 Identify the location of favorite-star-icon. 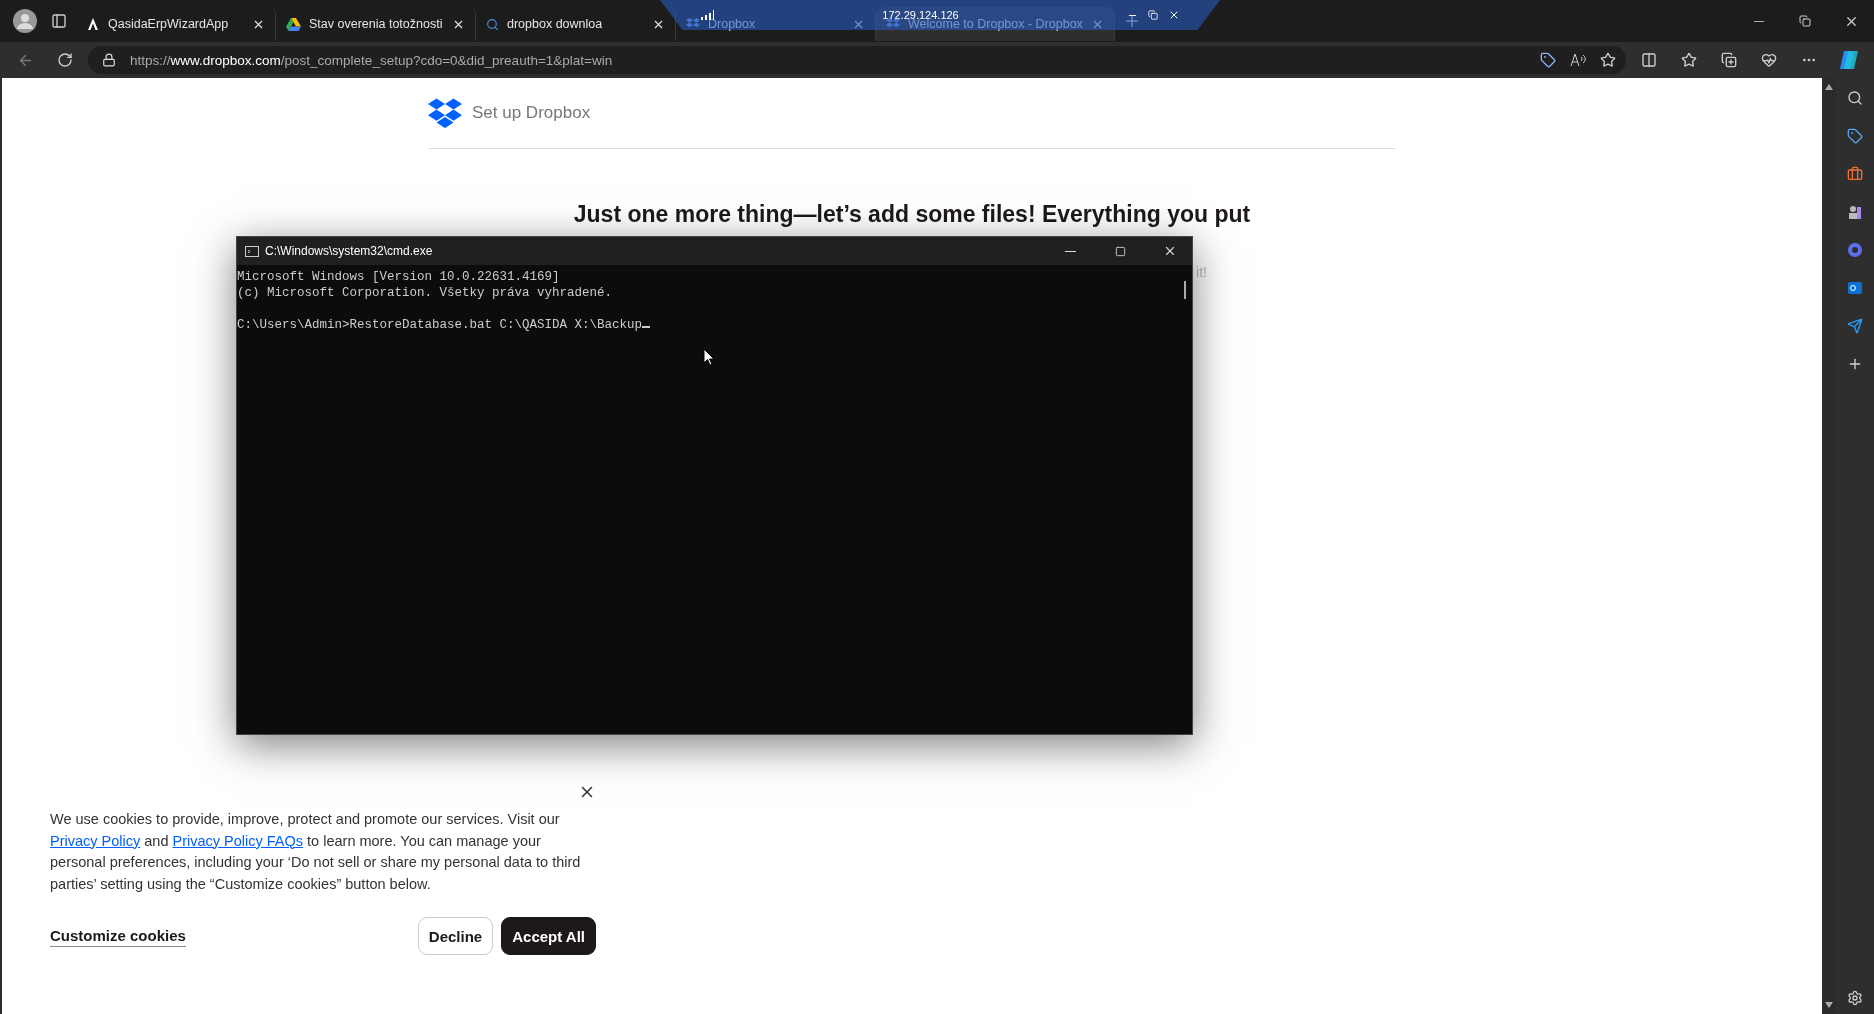
(1608, 60).